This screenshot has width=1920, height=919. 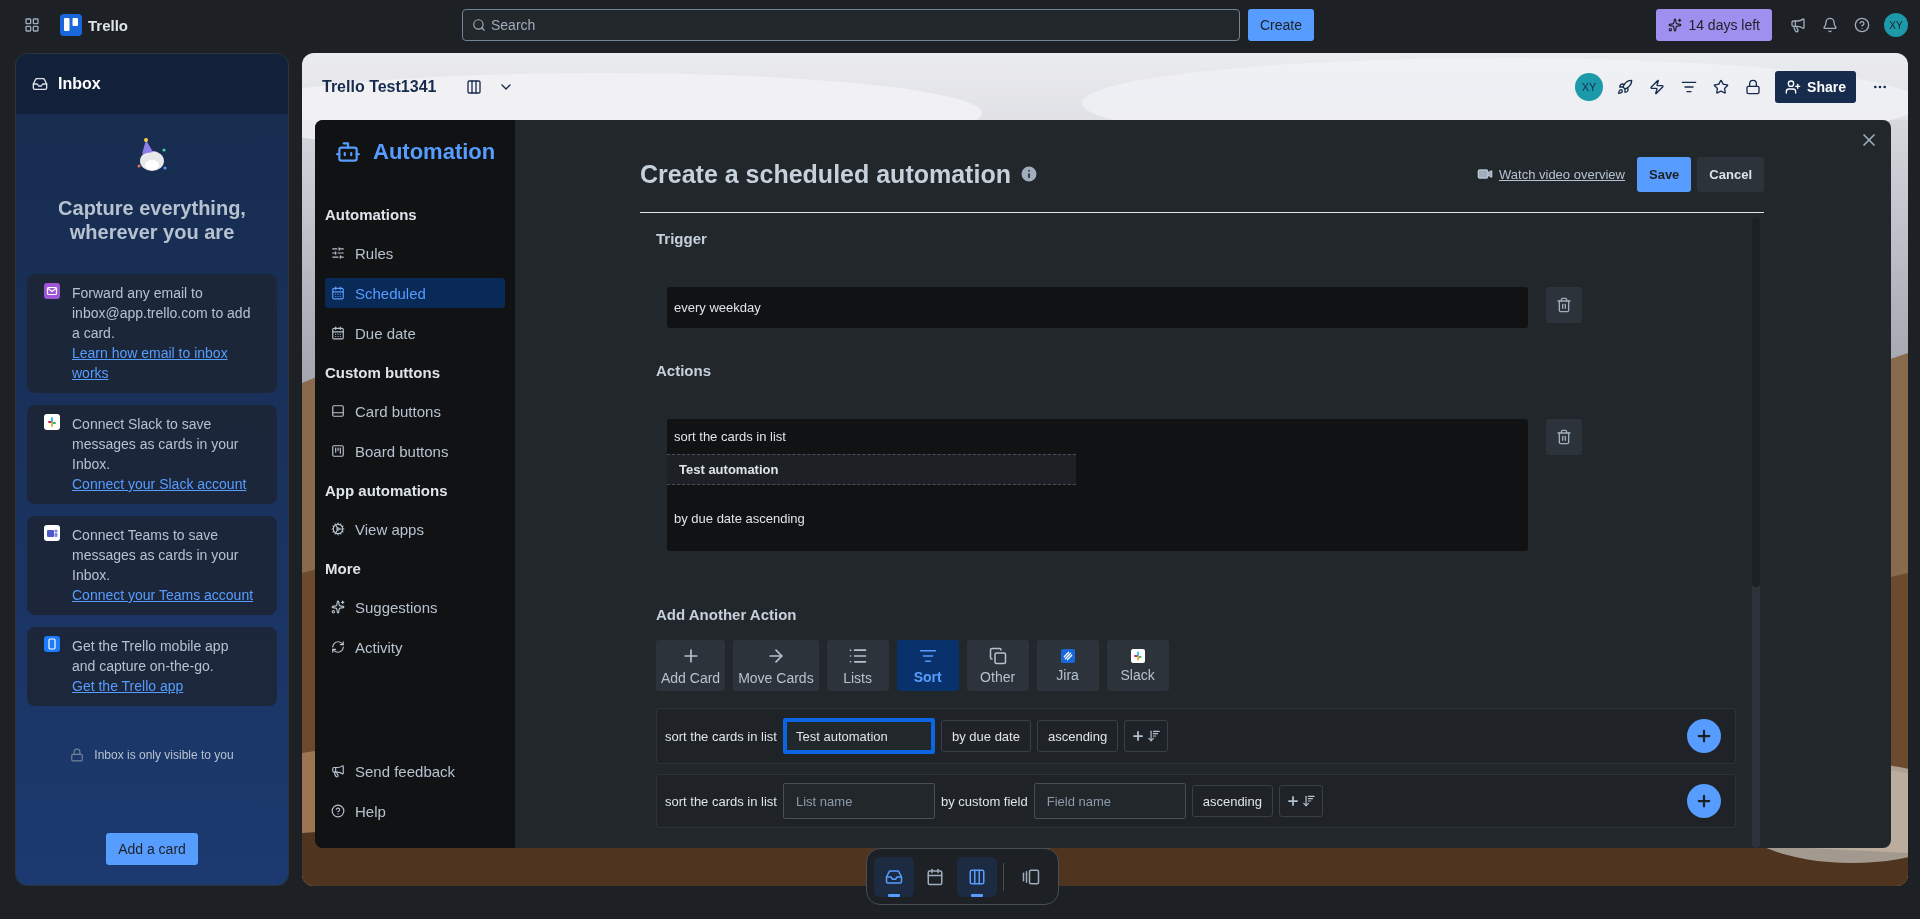 I want to click on link: Connect your Slack account, so click(x=163, y=484).